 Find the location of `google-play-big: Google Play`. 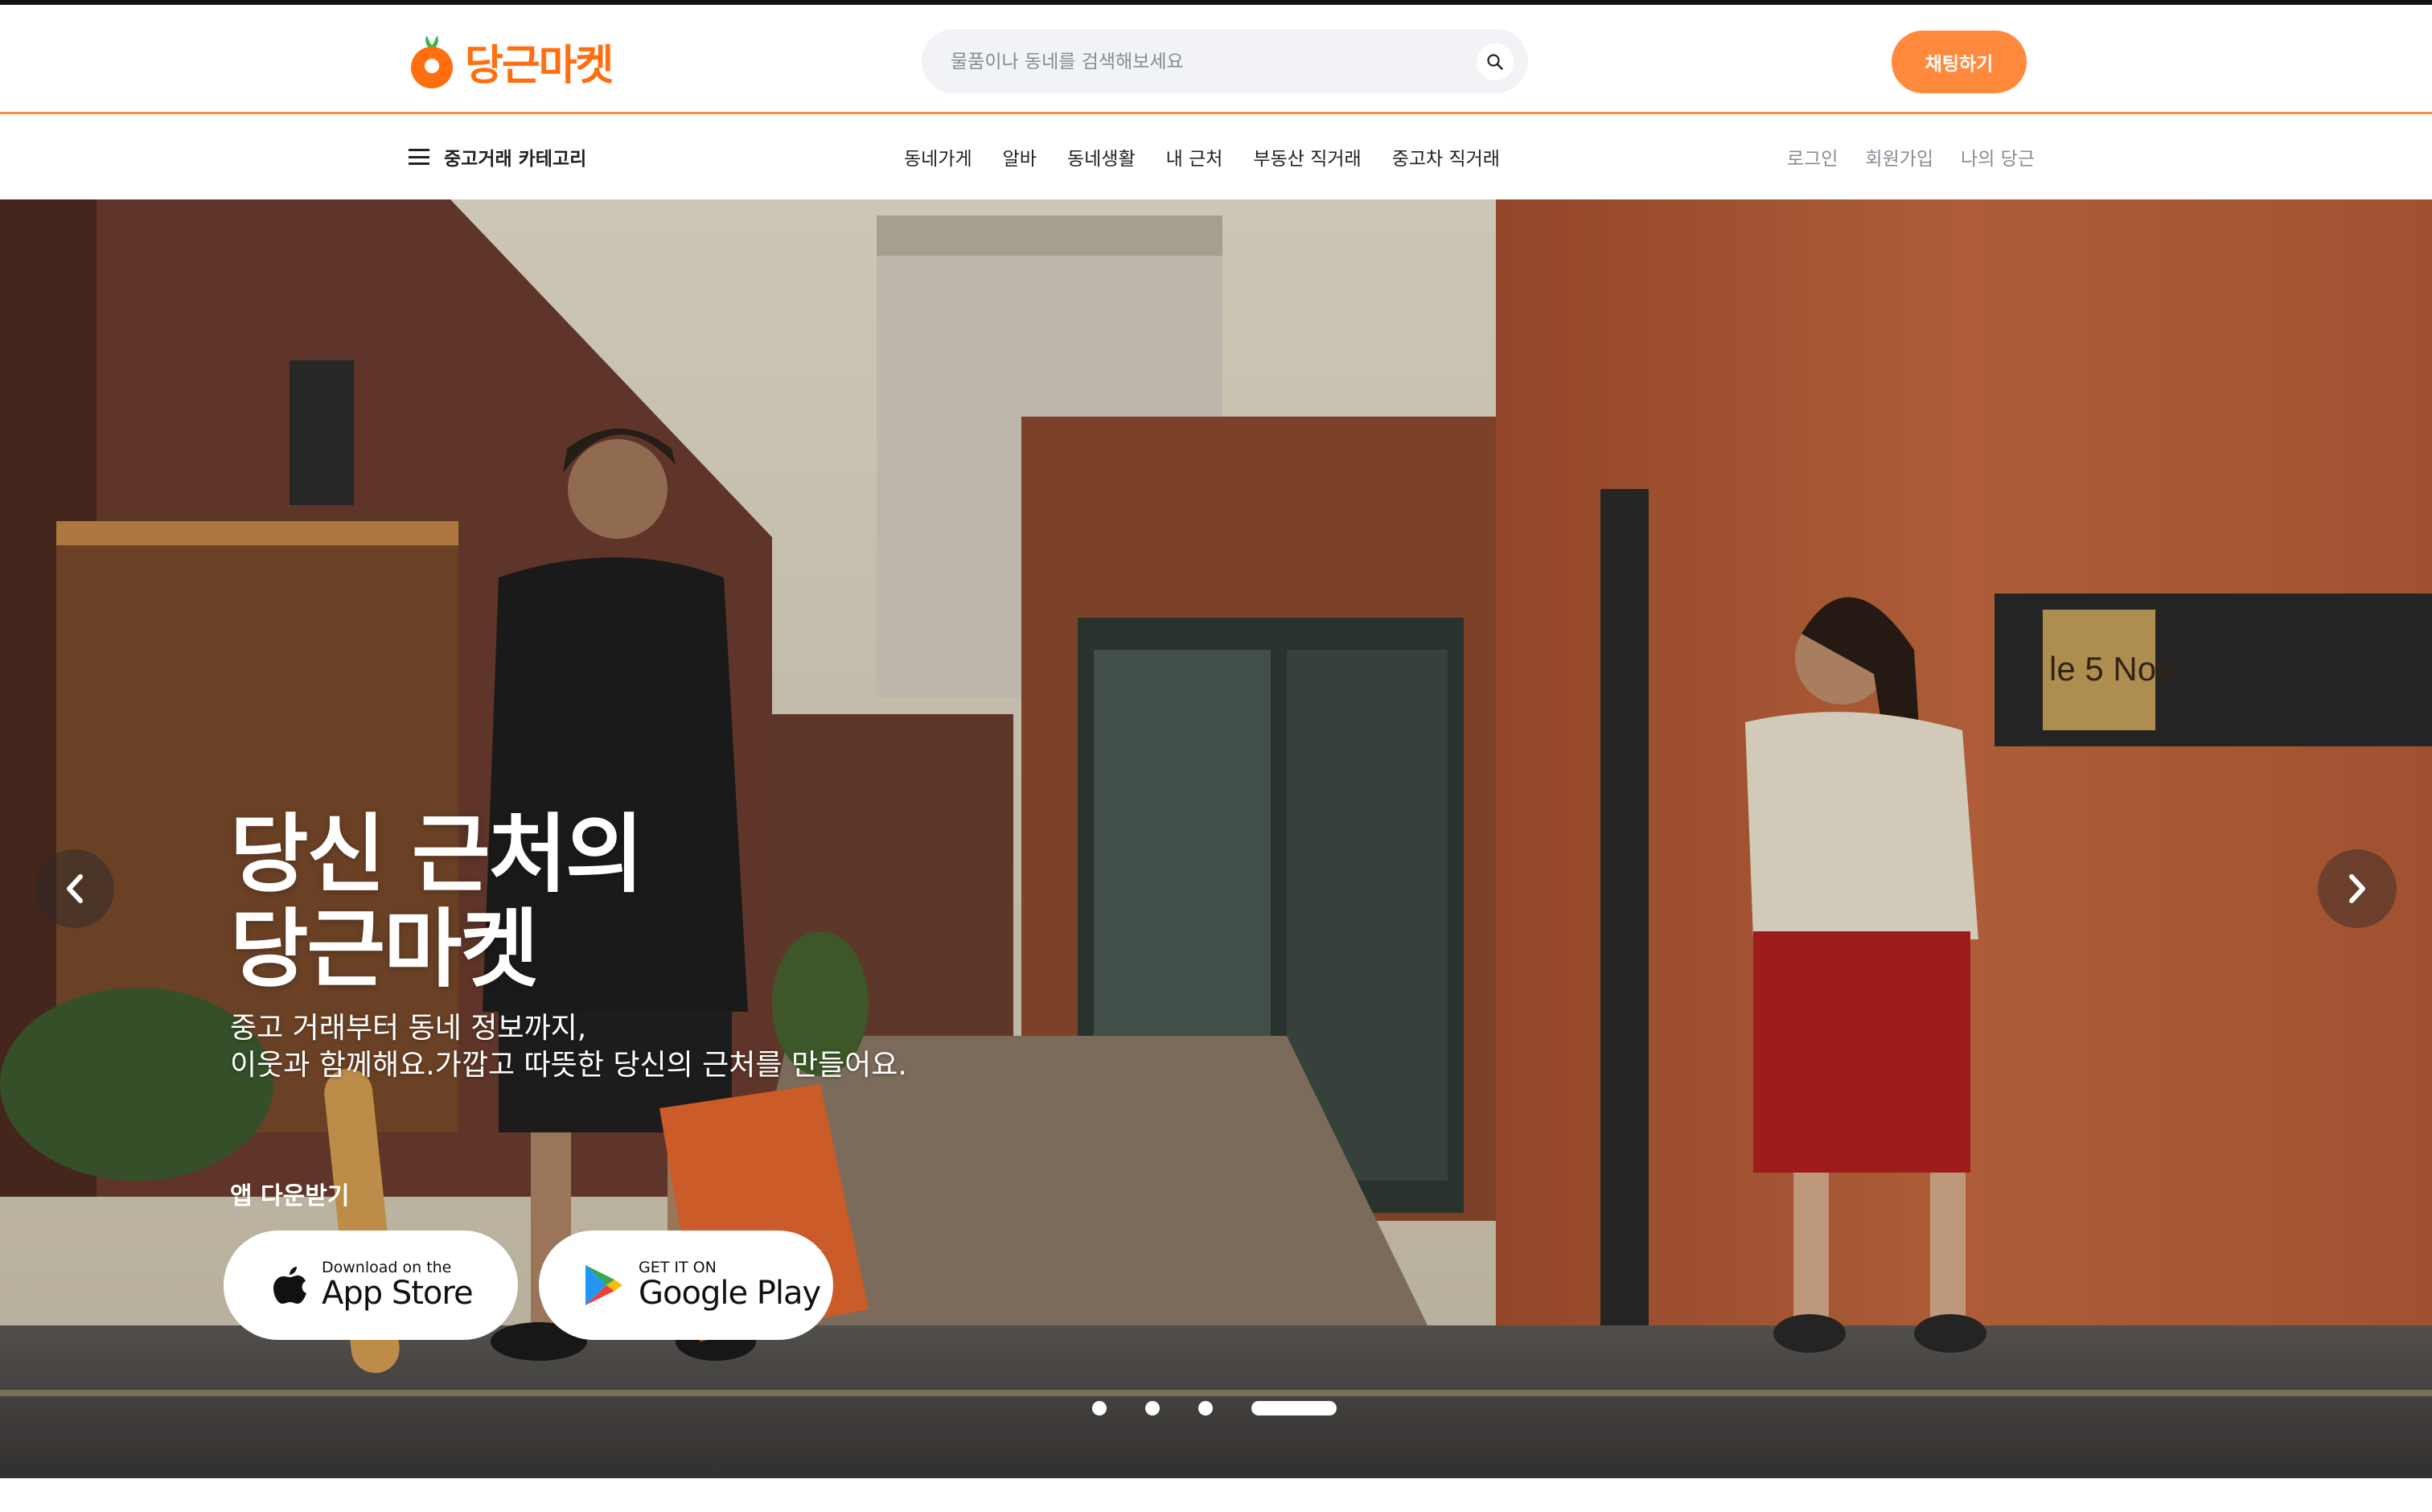

google-play-big: Google Play is located at coordinates (730, 1294).